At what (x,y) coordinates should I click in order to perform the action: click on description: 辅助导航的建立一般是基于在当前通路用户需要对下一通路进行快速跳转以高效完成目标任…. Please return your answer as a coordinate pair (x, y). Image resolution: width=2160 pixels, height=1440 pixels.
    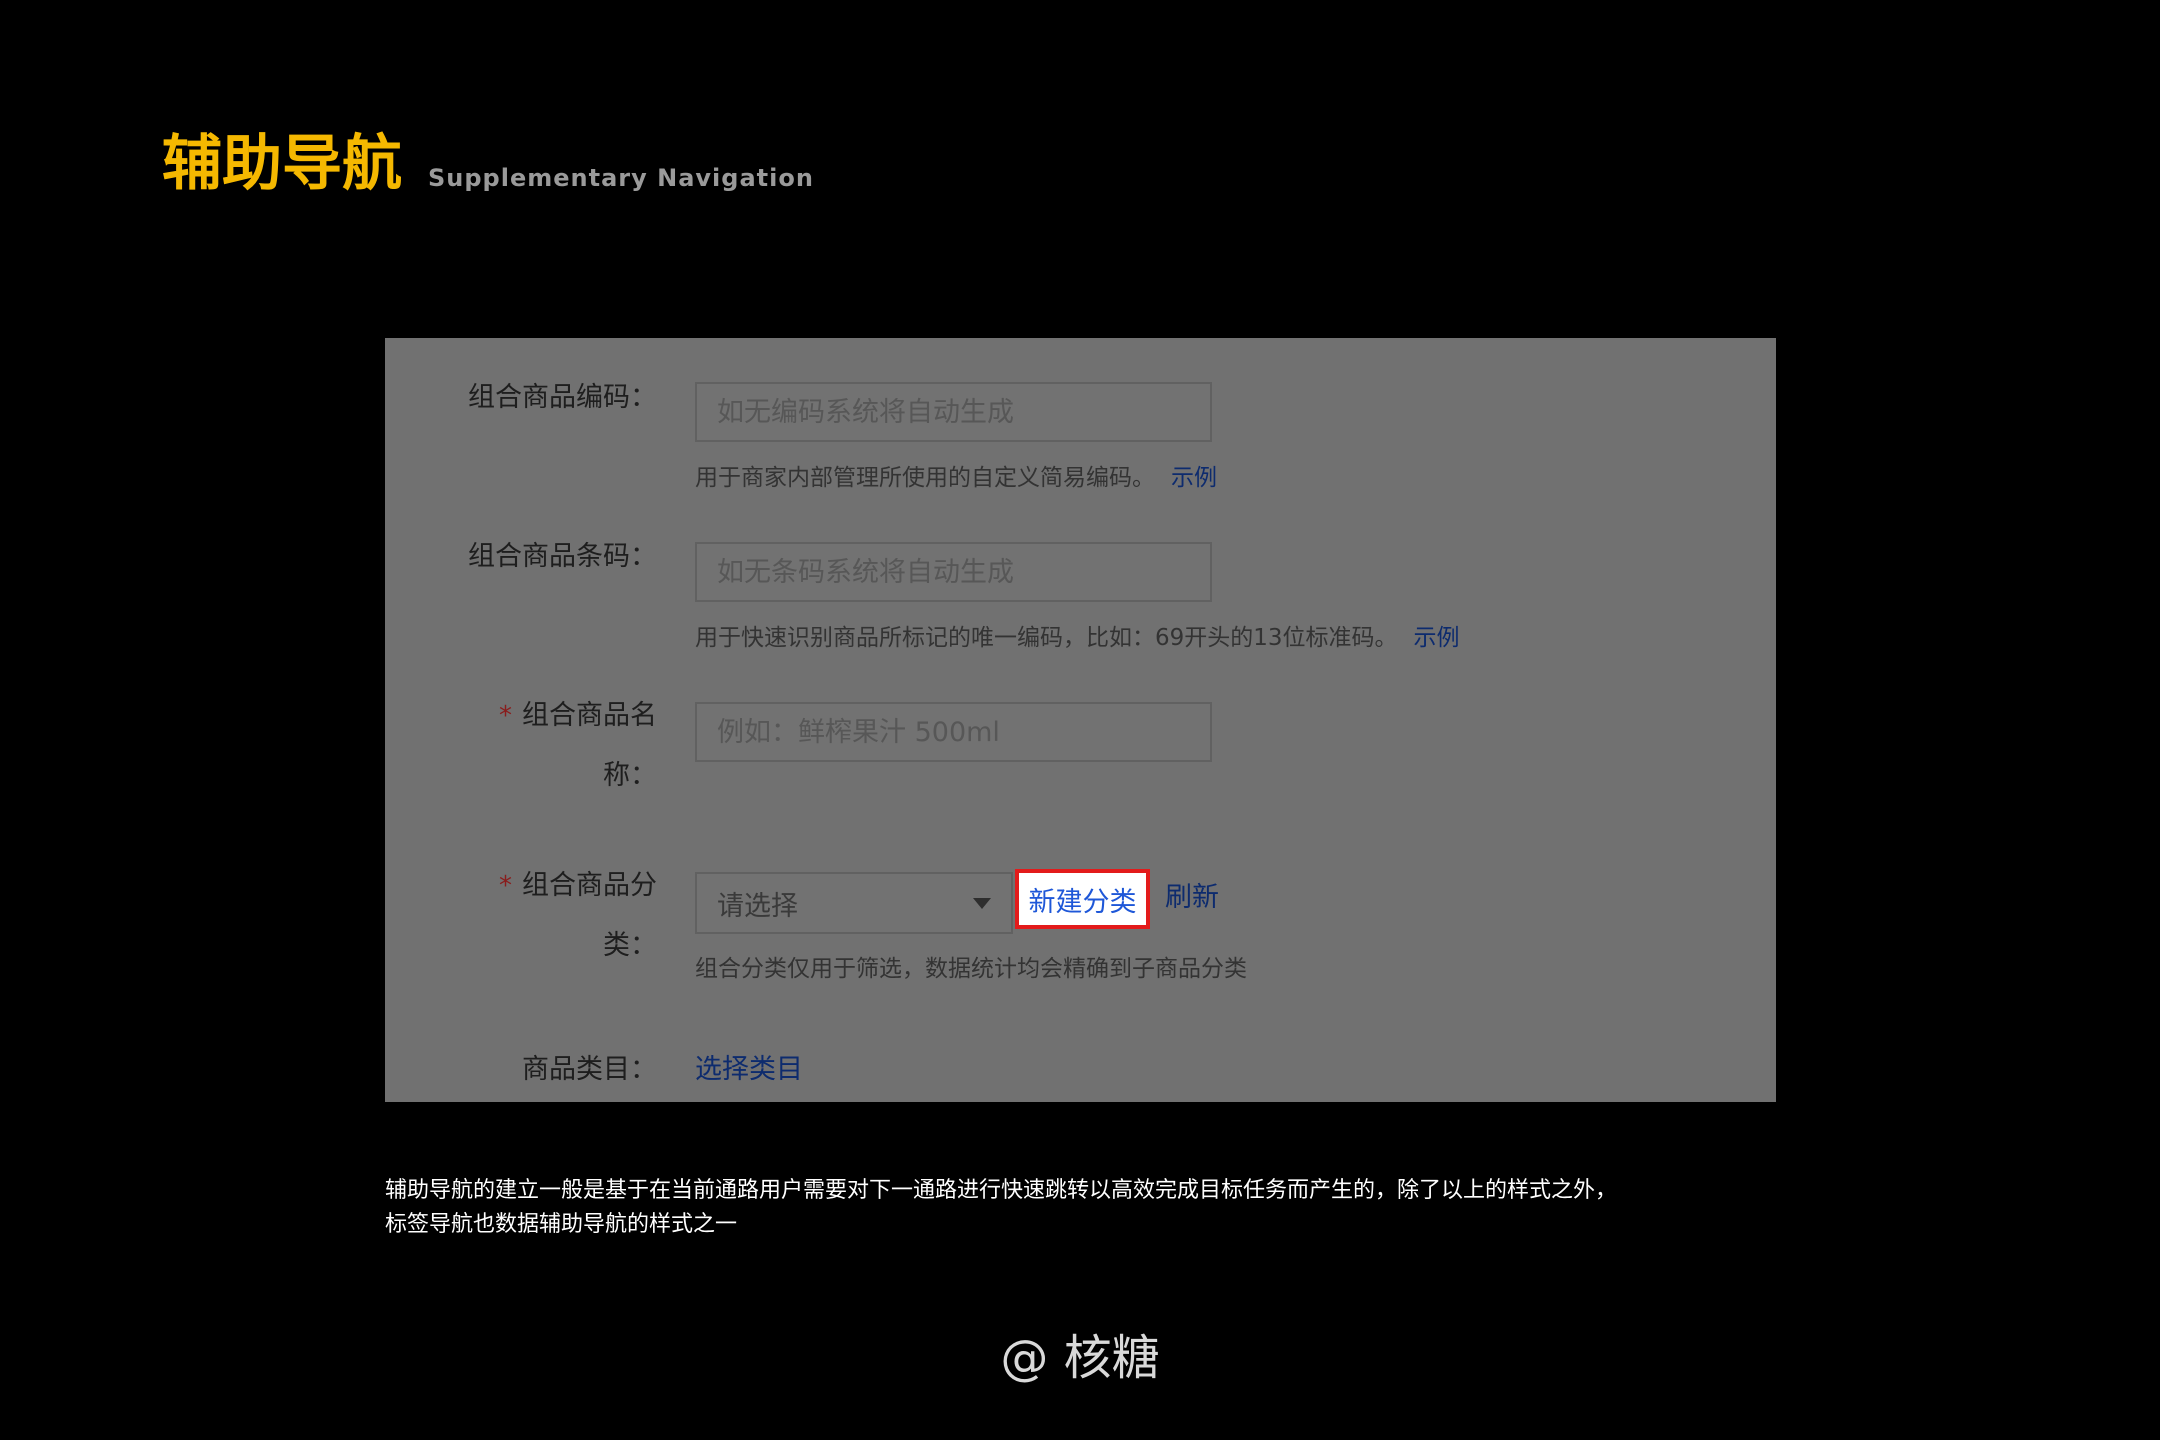
    Looking at the image, I should click on (1095, 1208).